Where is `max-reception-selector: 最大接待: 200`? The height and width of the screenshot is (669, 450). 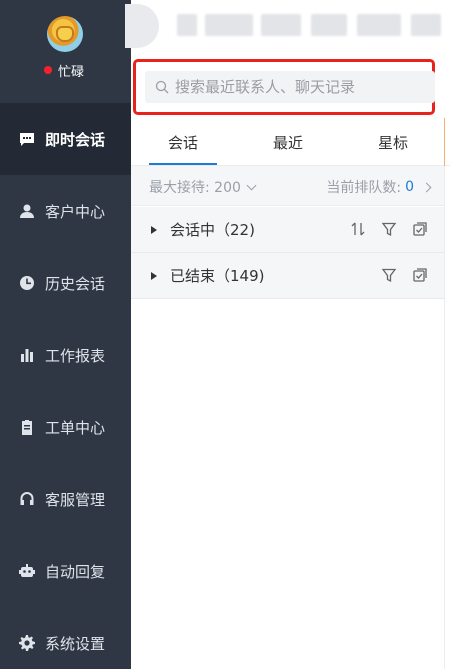
max-reception-selector: 最大接待: 200 is located at coordinates (203, 187).